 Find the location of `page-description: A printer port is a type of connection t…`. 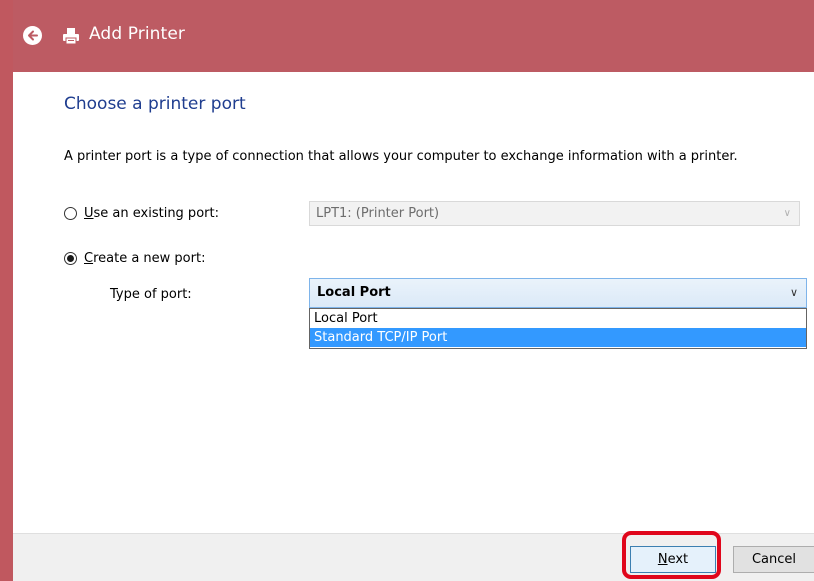

page-description: A printer port is a type of connection t… is located at coordinates (401, 156).